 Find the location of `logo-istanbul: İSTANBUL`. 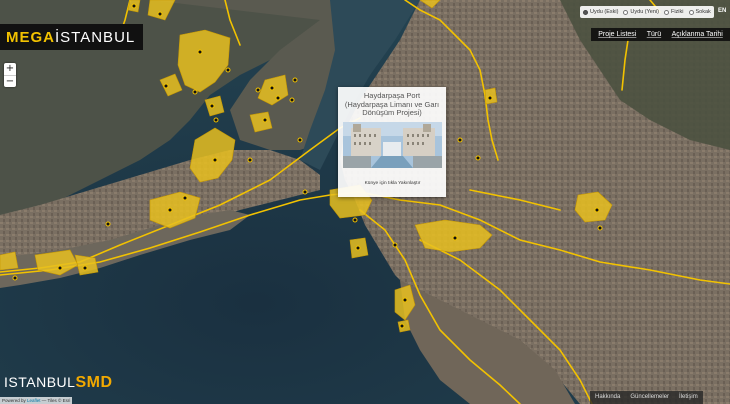

logo-istanbul: İSTANBUL is located at coordinates (95, 37).